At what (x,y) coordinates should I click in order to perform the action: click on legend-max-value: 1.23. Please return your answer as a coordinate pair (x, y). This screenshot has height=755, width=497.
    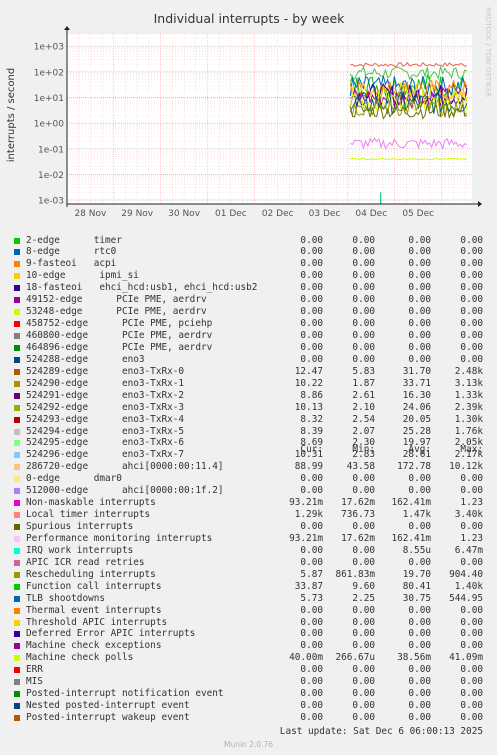
    Looking at the image, I should click on (471, 503).